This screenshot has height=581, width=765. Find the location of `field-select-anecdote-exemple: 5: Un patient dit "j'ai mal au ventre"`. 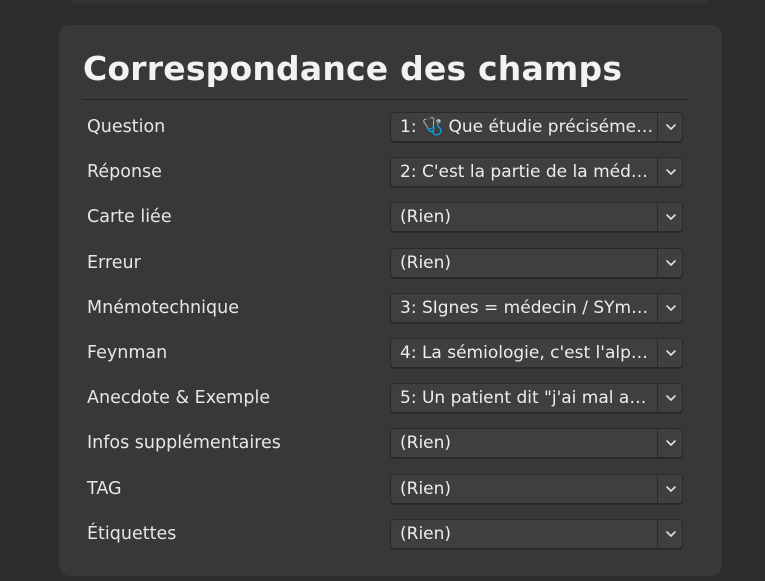

field-select-anecdote-exemple: 5: Un patient dit "j'ai mal au ventre" is located at coordinates (536, 398).